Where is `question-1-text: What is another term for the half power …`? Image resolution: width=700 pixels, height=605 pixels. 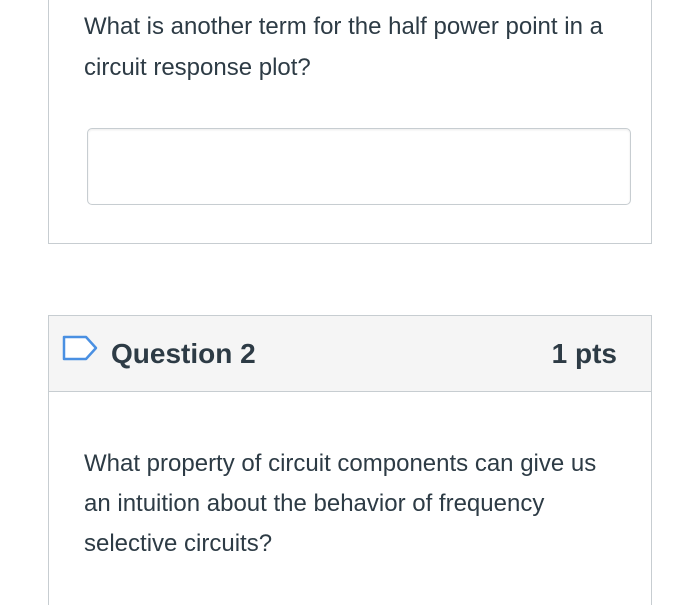
question-1-text: What is another term for the half power … is located at coordinates (343, 47).